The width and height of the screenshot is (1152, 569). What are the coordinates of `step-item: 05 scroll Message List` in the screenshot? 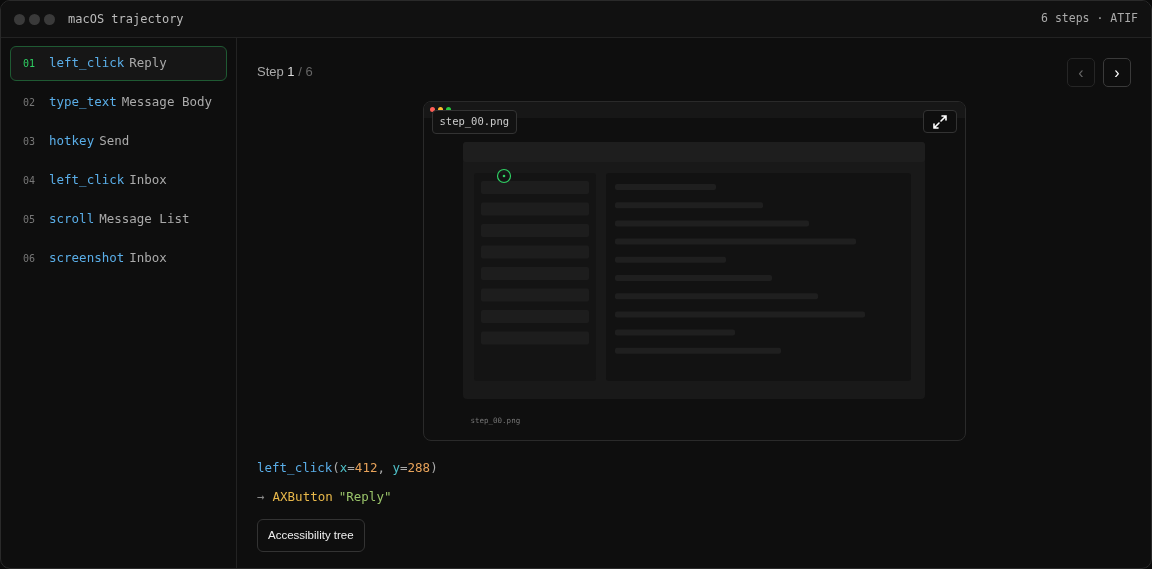 It's located at (118, 219).